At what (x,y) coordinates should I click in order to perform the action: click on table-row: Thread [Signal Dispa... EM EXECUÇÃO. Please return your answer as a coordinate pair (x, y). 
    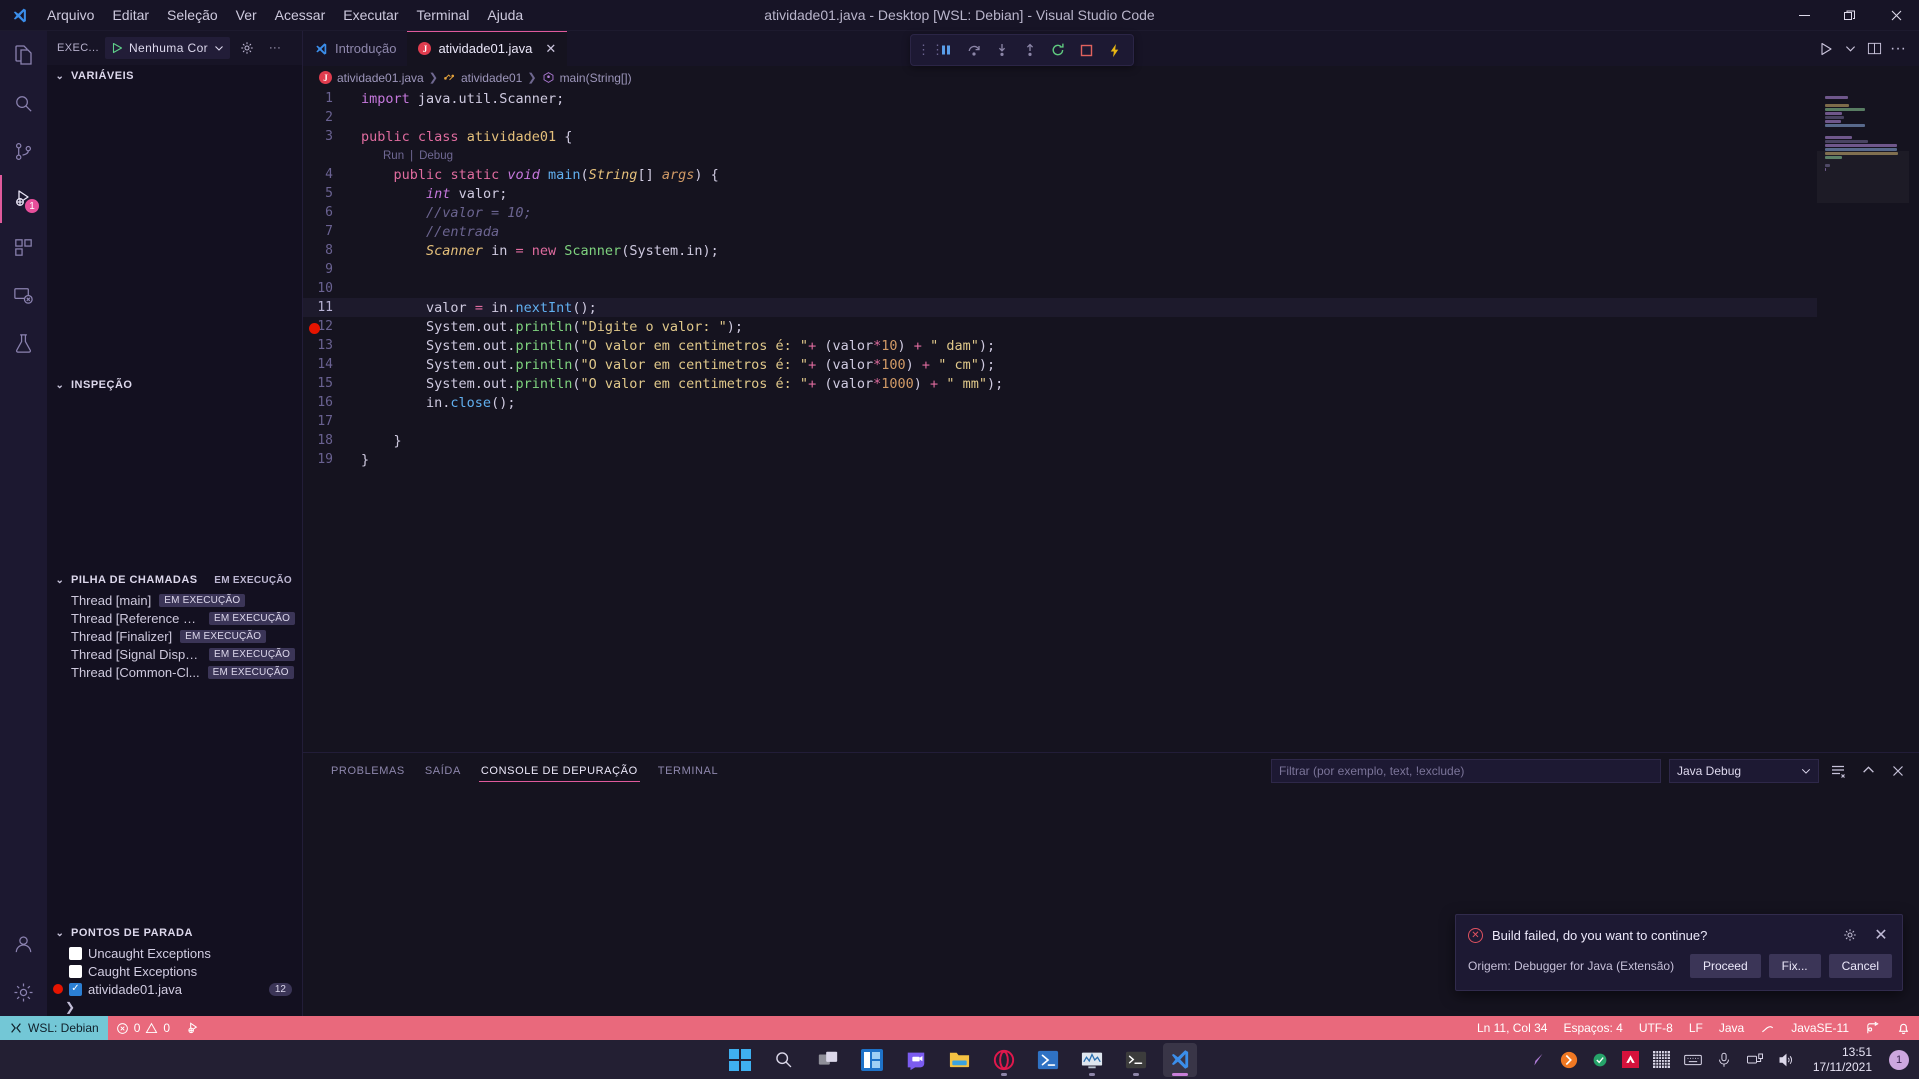
    Looking at the image, I should click on (174, 654).